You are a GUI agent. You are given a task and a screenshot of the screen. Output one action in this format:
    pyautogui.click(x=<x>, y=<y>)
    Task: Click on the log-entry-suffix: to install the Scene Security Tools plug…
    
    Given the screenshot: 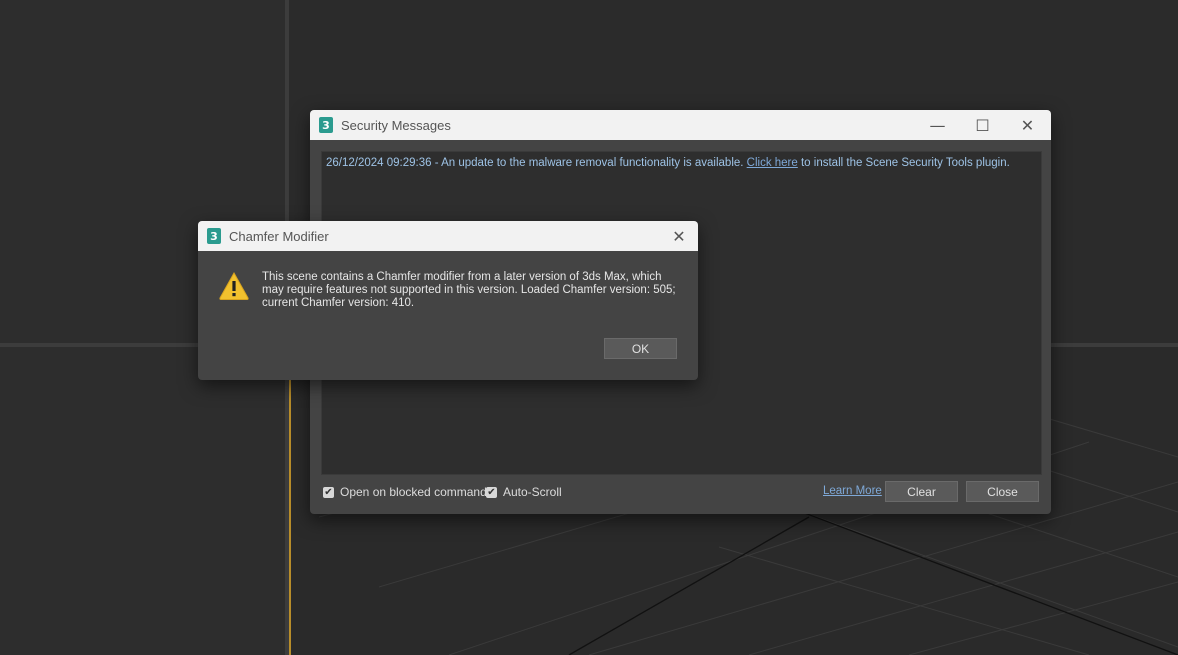 What is the action you would take?
    pyautogui.click(x=903, y=163)
    